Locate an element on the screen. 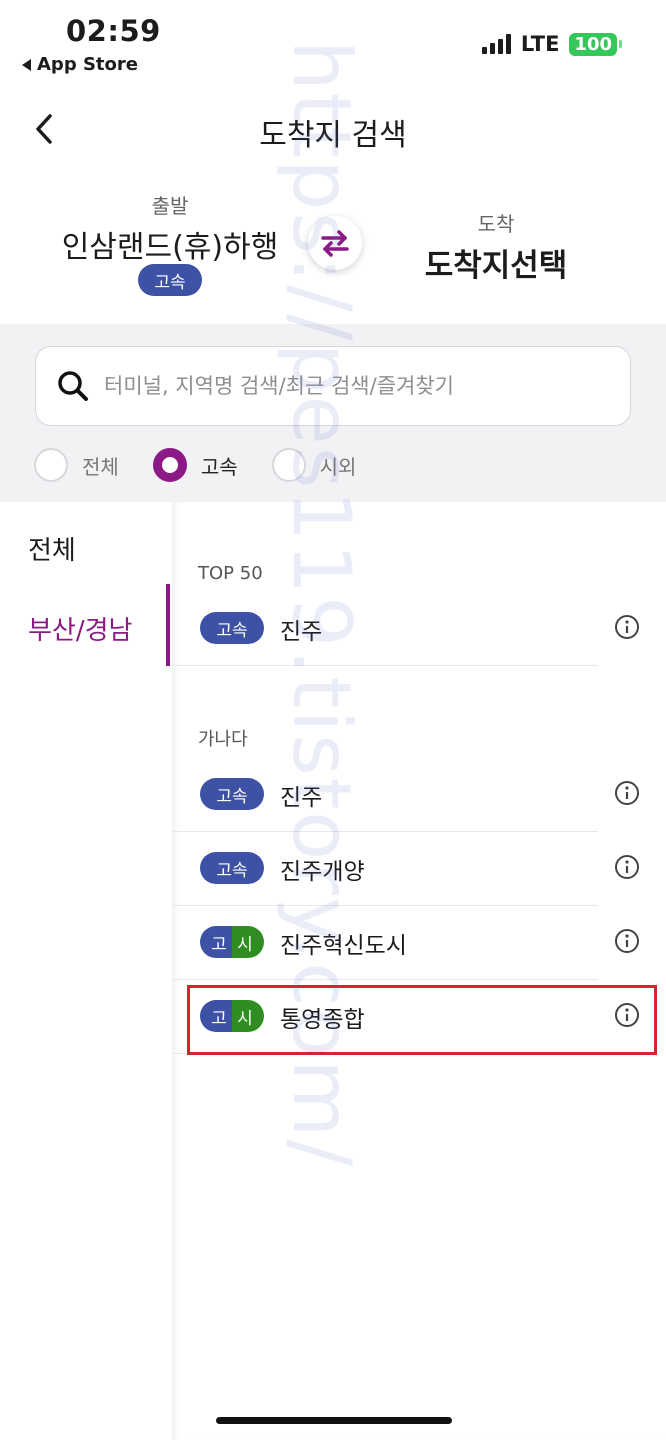  signal-icon is located at coordinates (496, 44).